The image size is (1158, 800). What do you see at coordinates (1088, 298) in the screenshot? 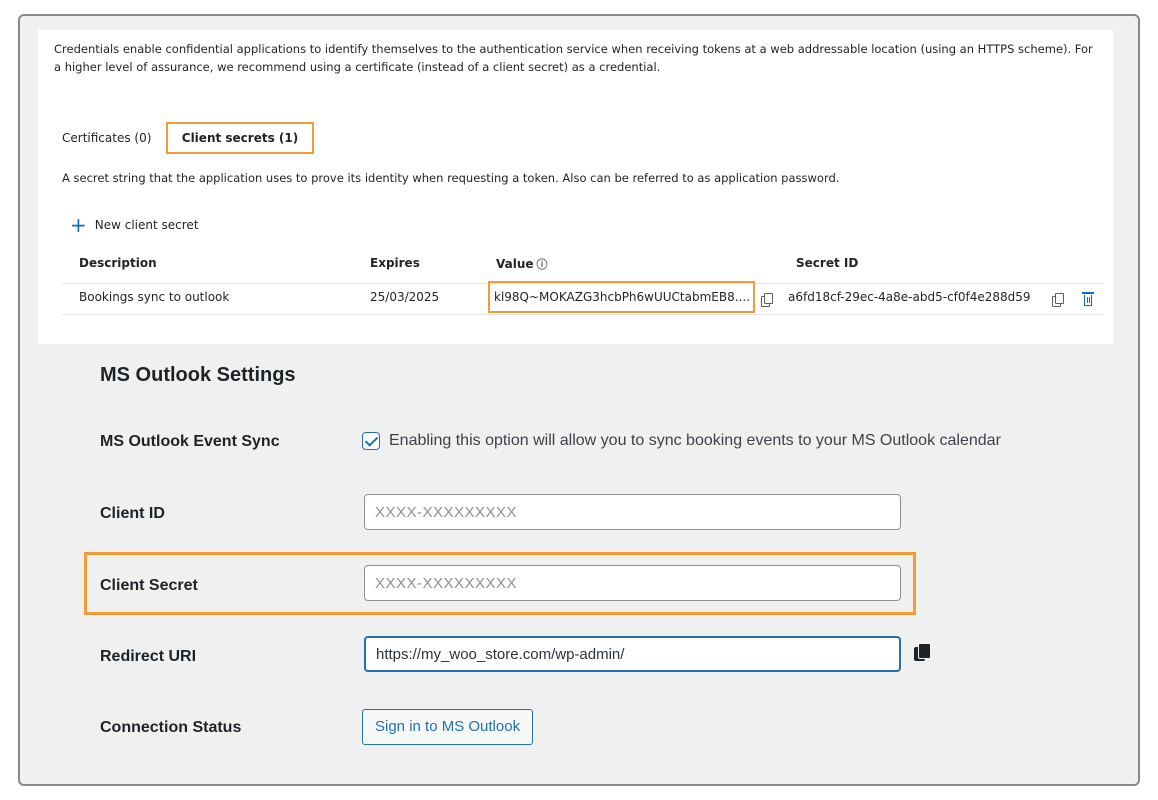
I see `trash-icon` at bounding box center [1088, 298].